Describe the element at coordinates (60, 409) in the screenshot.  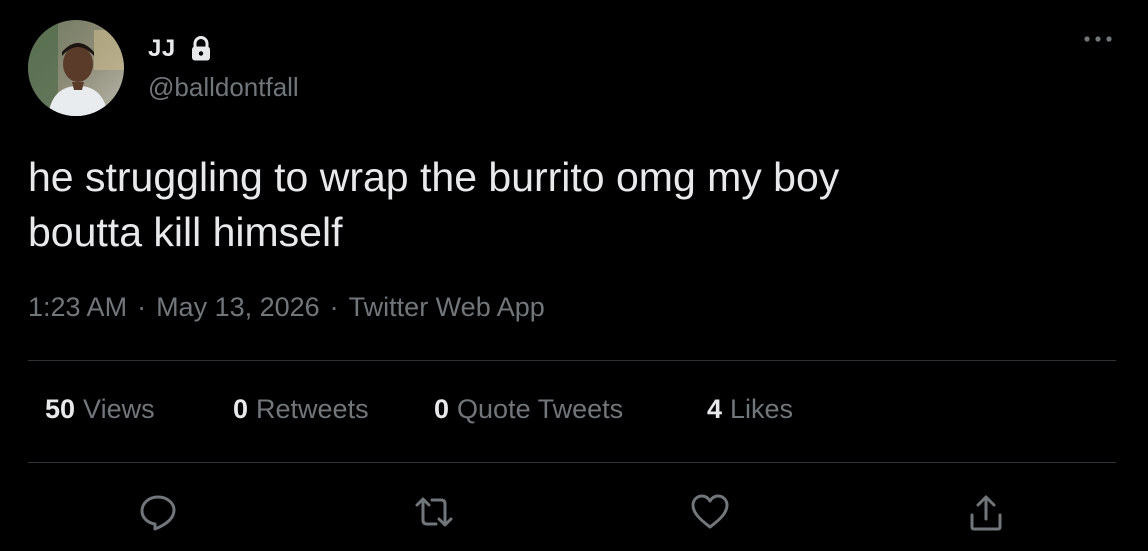
I see `views-count: 50` at that location.